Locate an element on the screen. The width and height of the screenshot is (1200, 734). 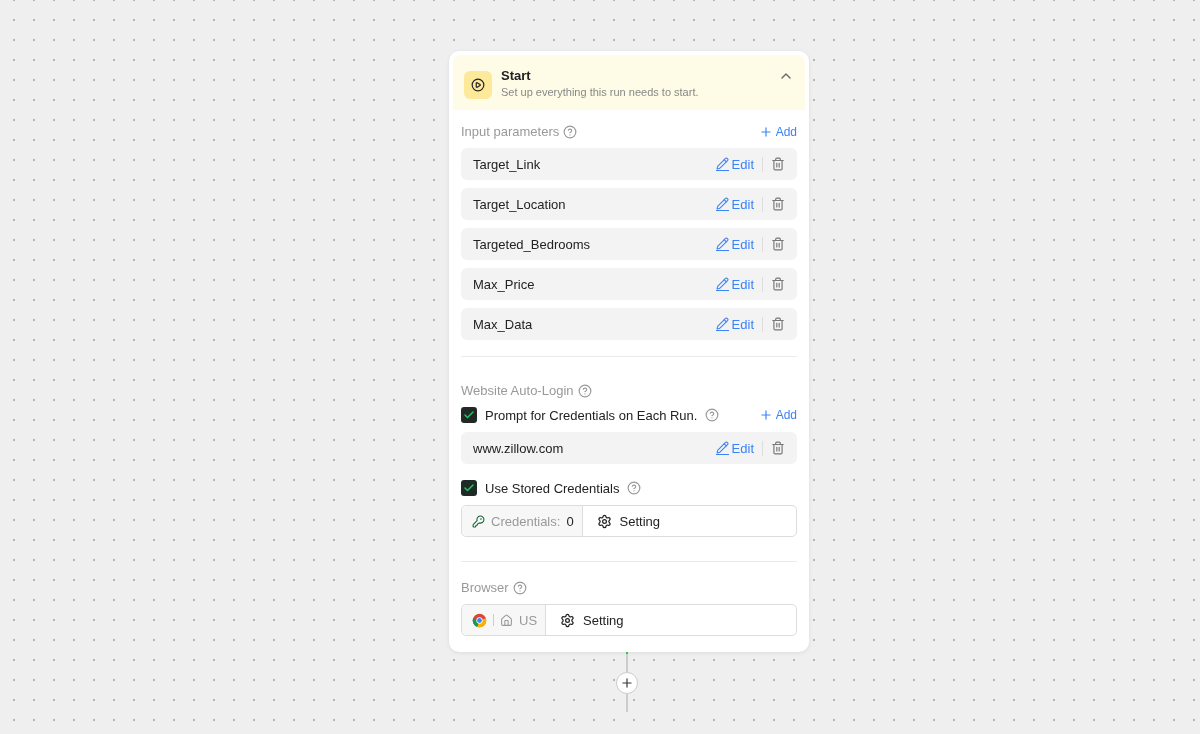
credentials-count: 0 is located at coordinates (570, 521).